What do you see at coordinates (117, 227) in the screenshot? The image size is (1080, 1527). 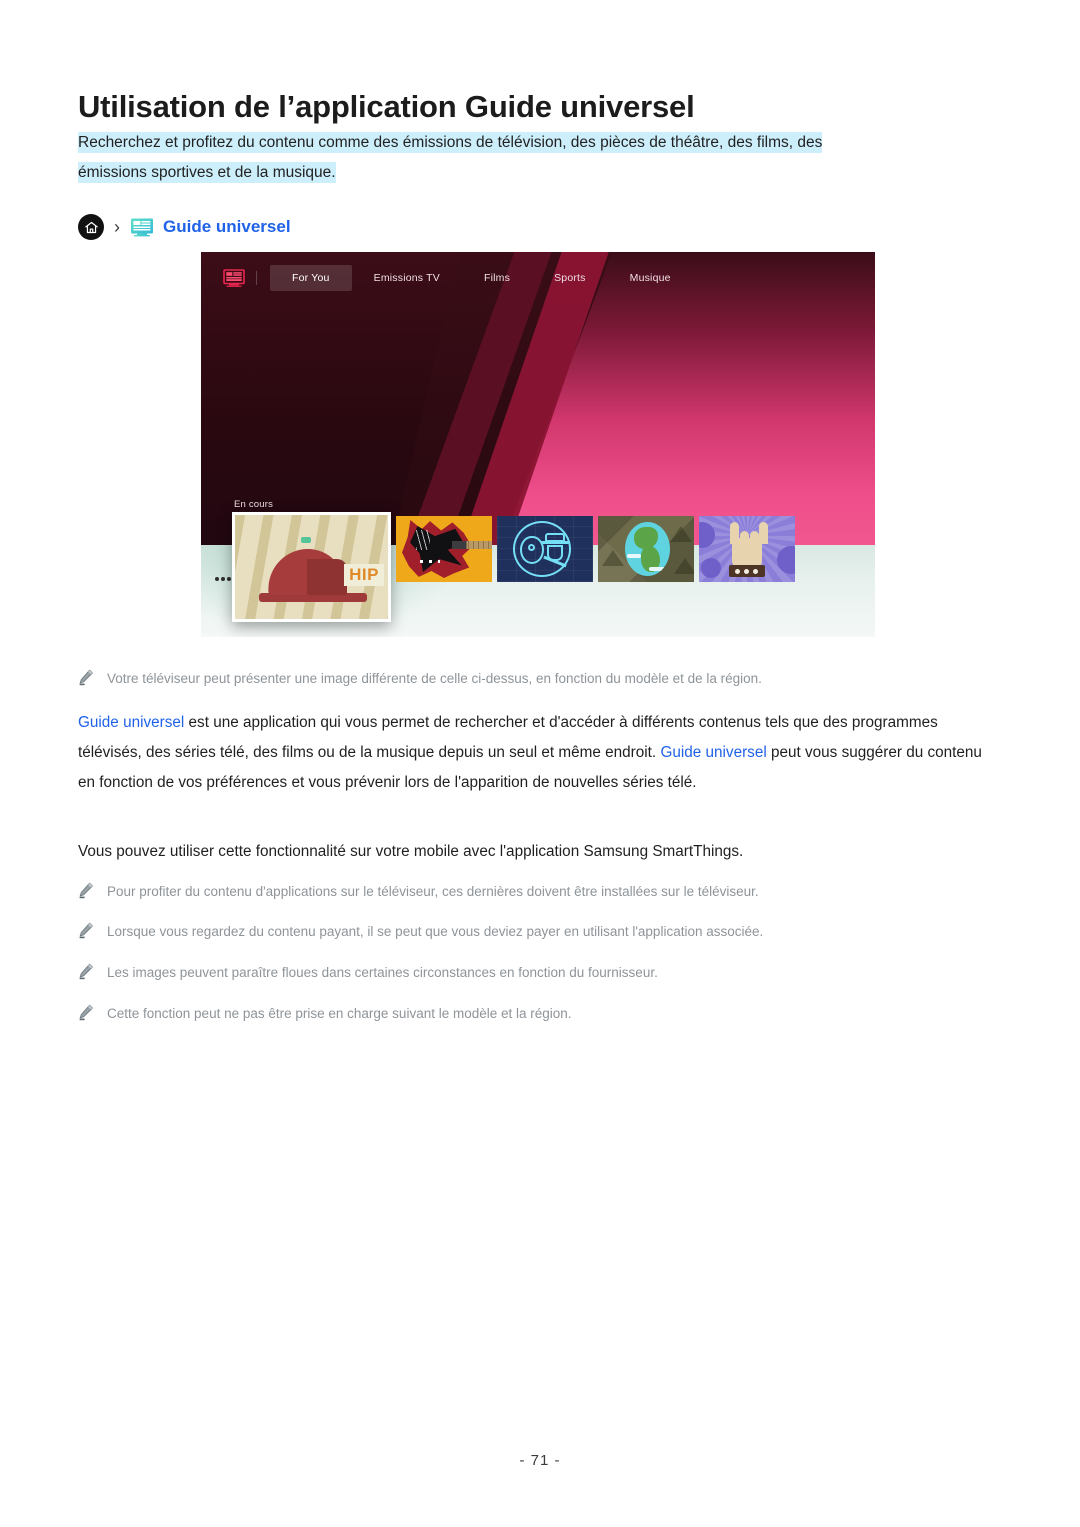 I see `chevron-right-icon: ›` at bounding box center [117, 227].